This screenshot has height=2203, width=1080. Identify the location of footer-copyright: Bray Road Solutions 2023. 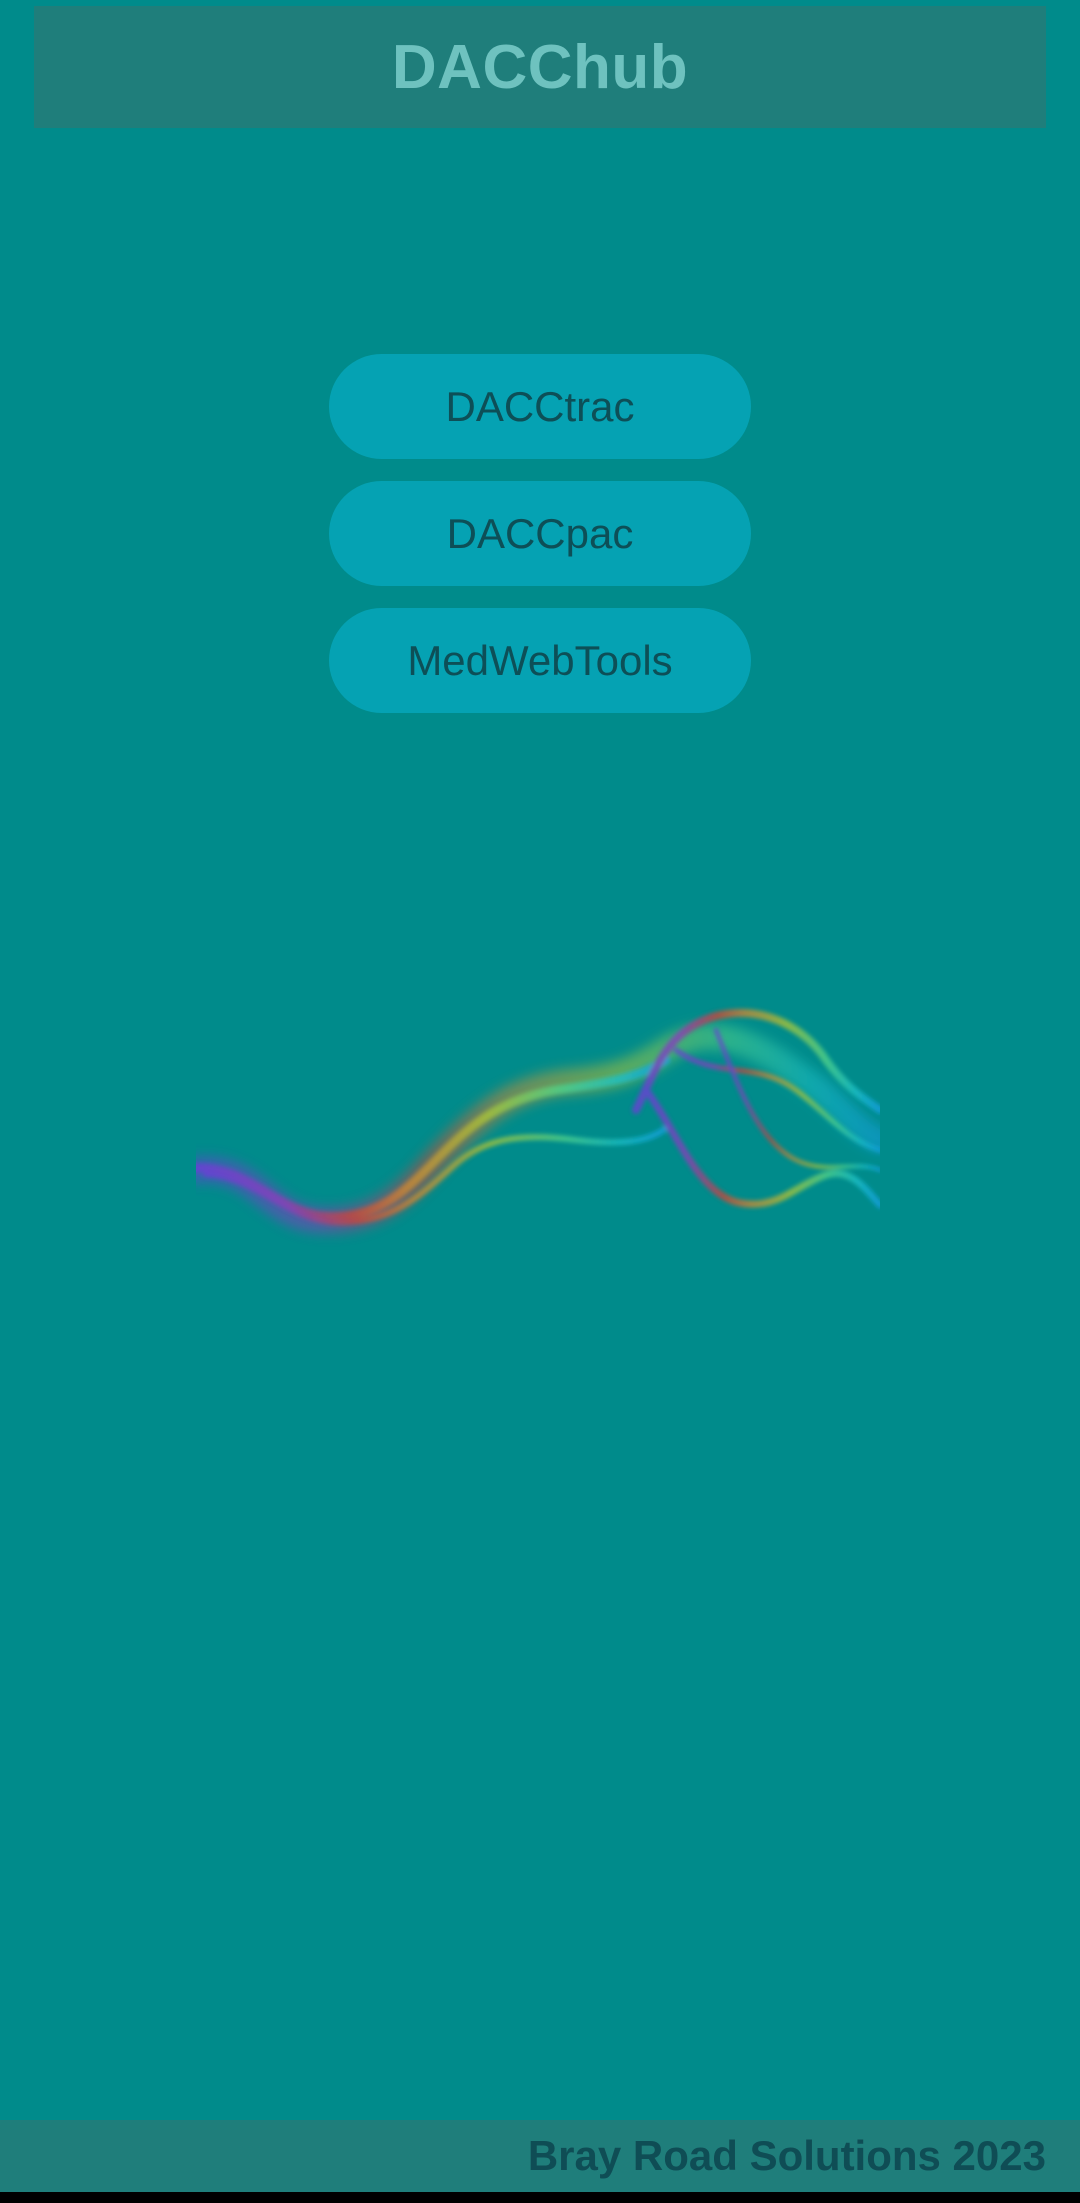
(786, 2155).